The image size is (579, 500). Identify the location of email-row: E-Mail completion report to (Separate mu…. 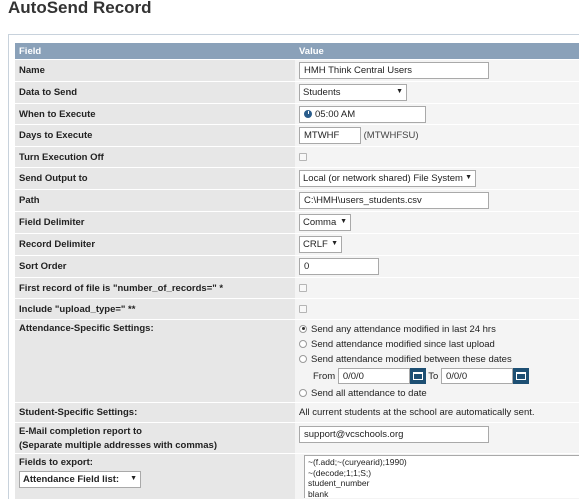
(297, 438).